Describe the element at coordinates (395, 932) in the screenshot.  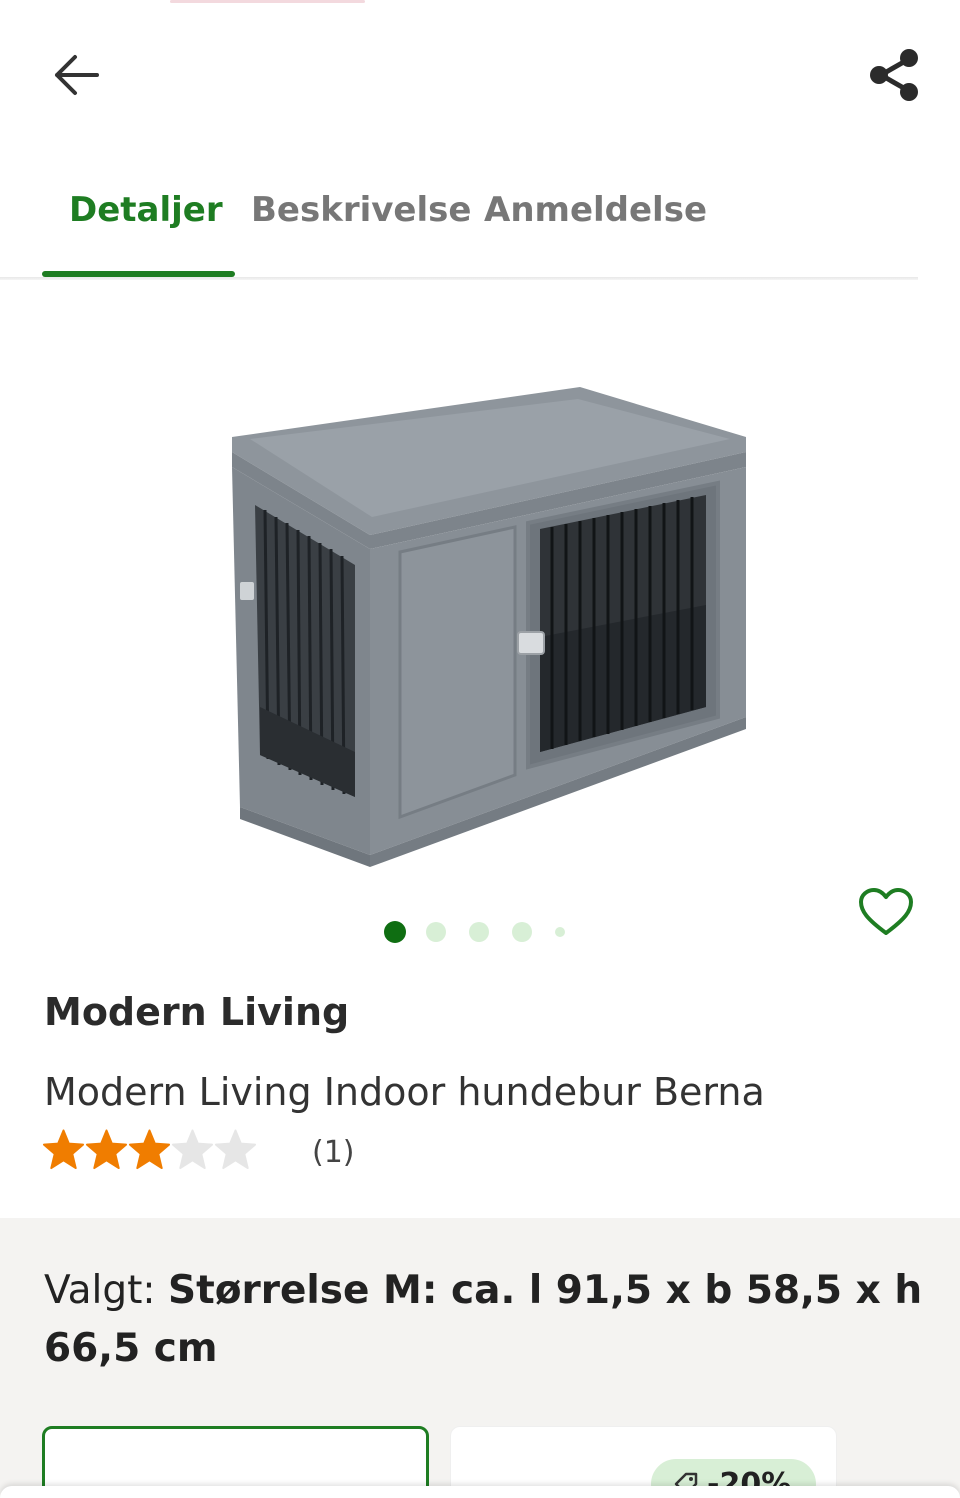
I see `pagination-dot-active` at that location.